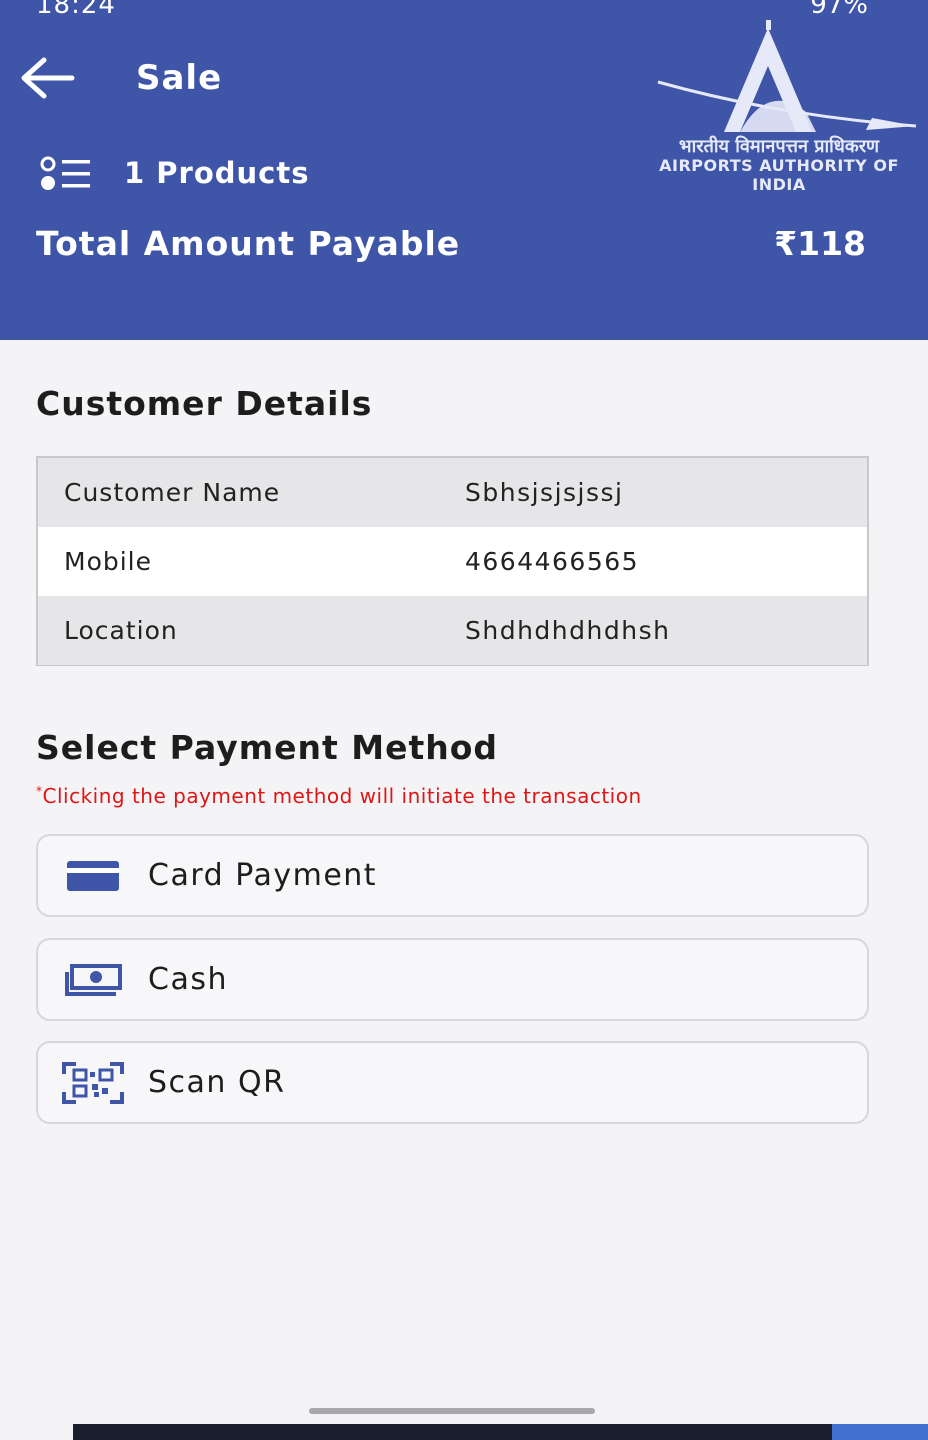 Image resolution: width=928 pixels, height=1440 pixels. What do you see at coordinates (172, 492) in the screenshot?
I see `customer-name-label: Customer Name` at bounding box center [172, 492].